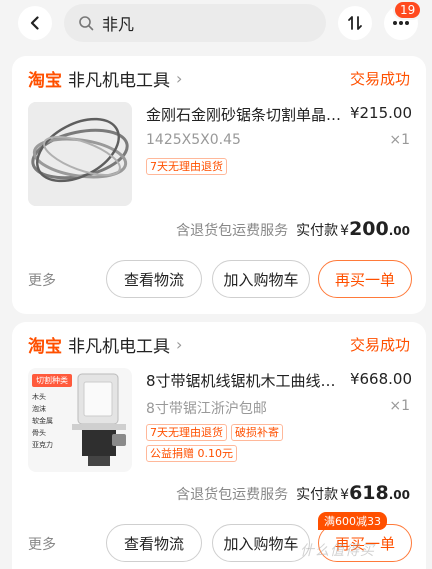 The height and width of the screenshot is (569, 432). I want to click on paid-amount: 618, so click(369, 493).